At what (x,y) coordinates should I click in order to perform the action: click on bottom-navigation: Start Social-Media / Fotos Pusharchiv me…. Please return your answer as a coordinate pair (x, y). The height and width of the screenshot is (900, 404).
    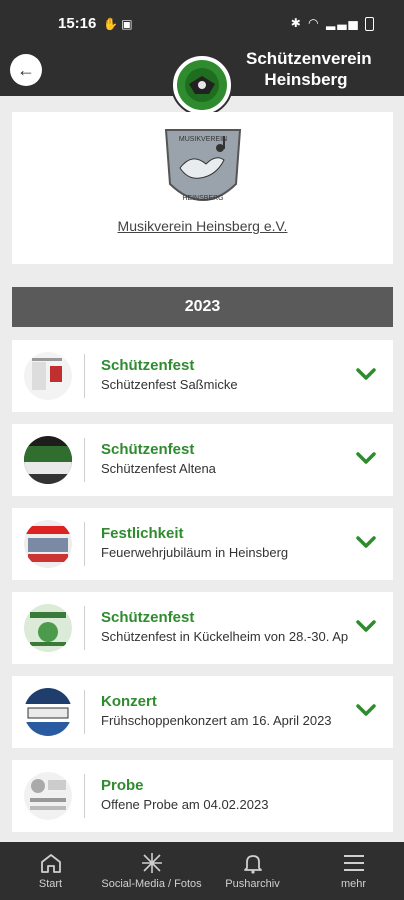
    Looking at the image, I should click on (202, 871).